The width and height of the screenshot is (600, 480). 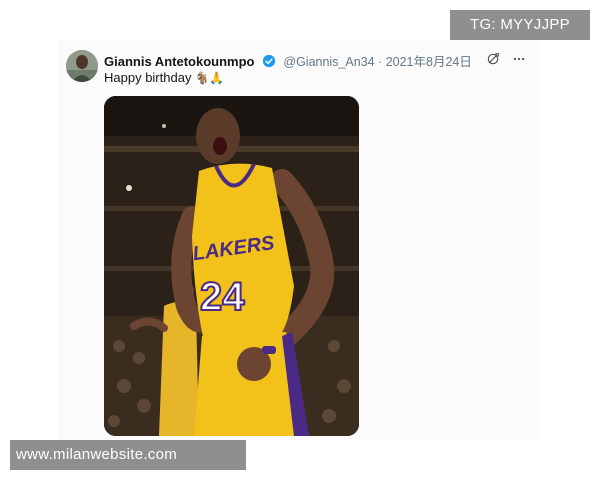 What do you see at coordinates (520, 25) in the screenshot?
I see `watermark-top-right: TG: MYYJJPP` at bounding box center [520, 25].